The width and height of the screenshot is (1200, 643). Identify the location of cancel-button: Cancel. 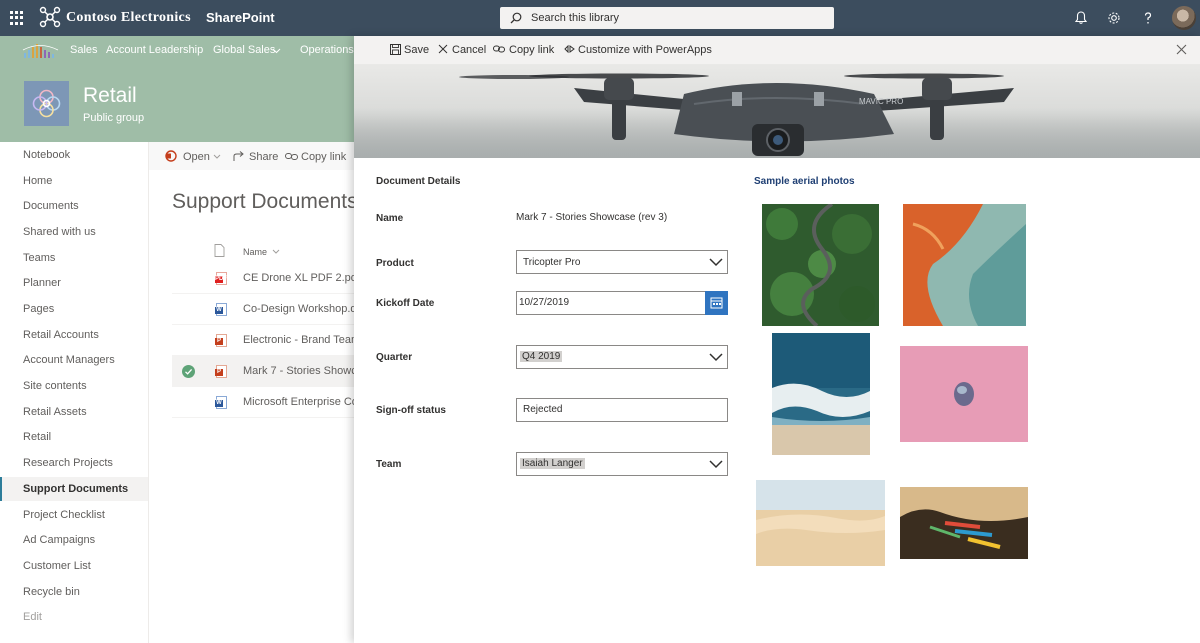
(462, 50).